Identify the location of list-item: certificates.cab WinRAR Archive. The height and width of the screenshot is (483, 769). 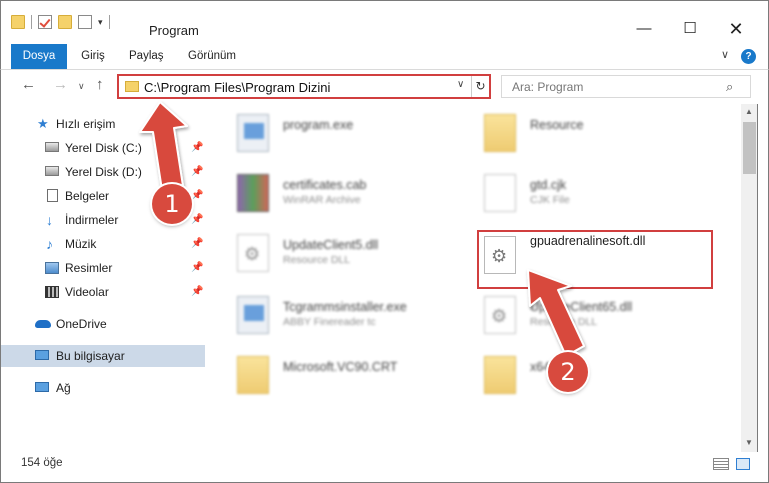
(351, 193).